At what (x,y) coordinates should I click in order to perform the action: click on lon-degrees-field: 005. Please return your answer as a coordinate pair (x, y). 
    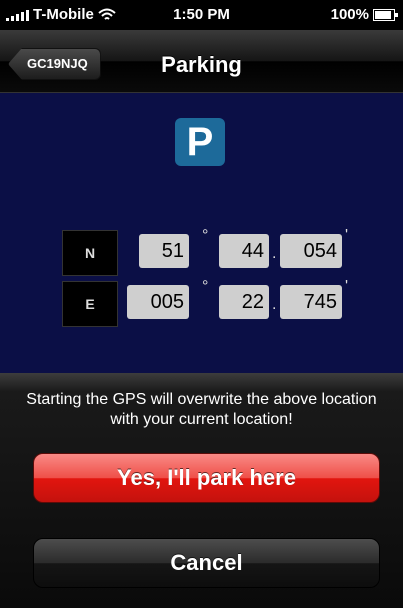
    Looking at the image, I should click on (158, 302).